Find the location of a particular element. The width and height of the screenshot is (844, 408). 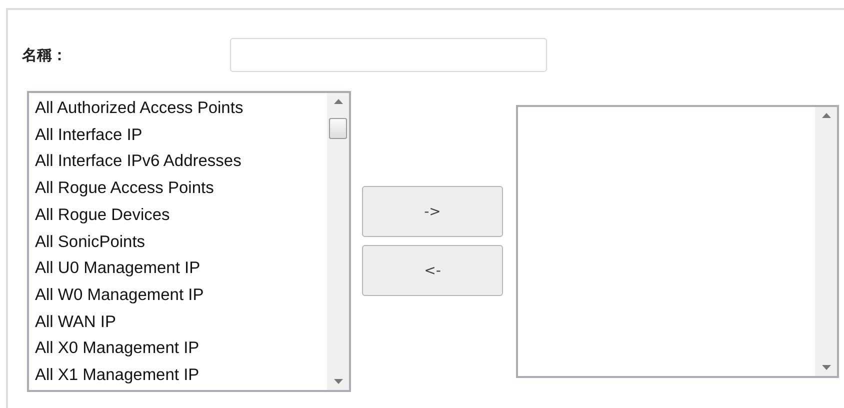

move-button: <- is located at coordinates (432, 270).